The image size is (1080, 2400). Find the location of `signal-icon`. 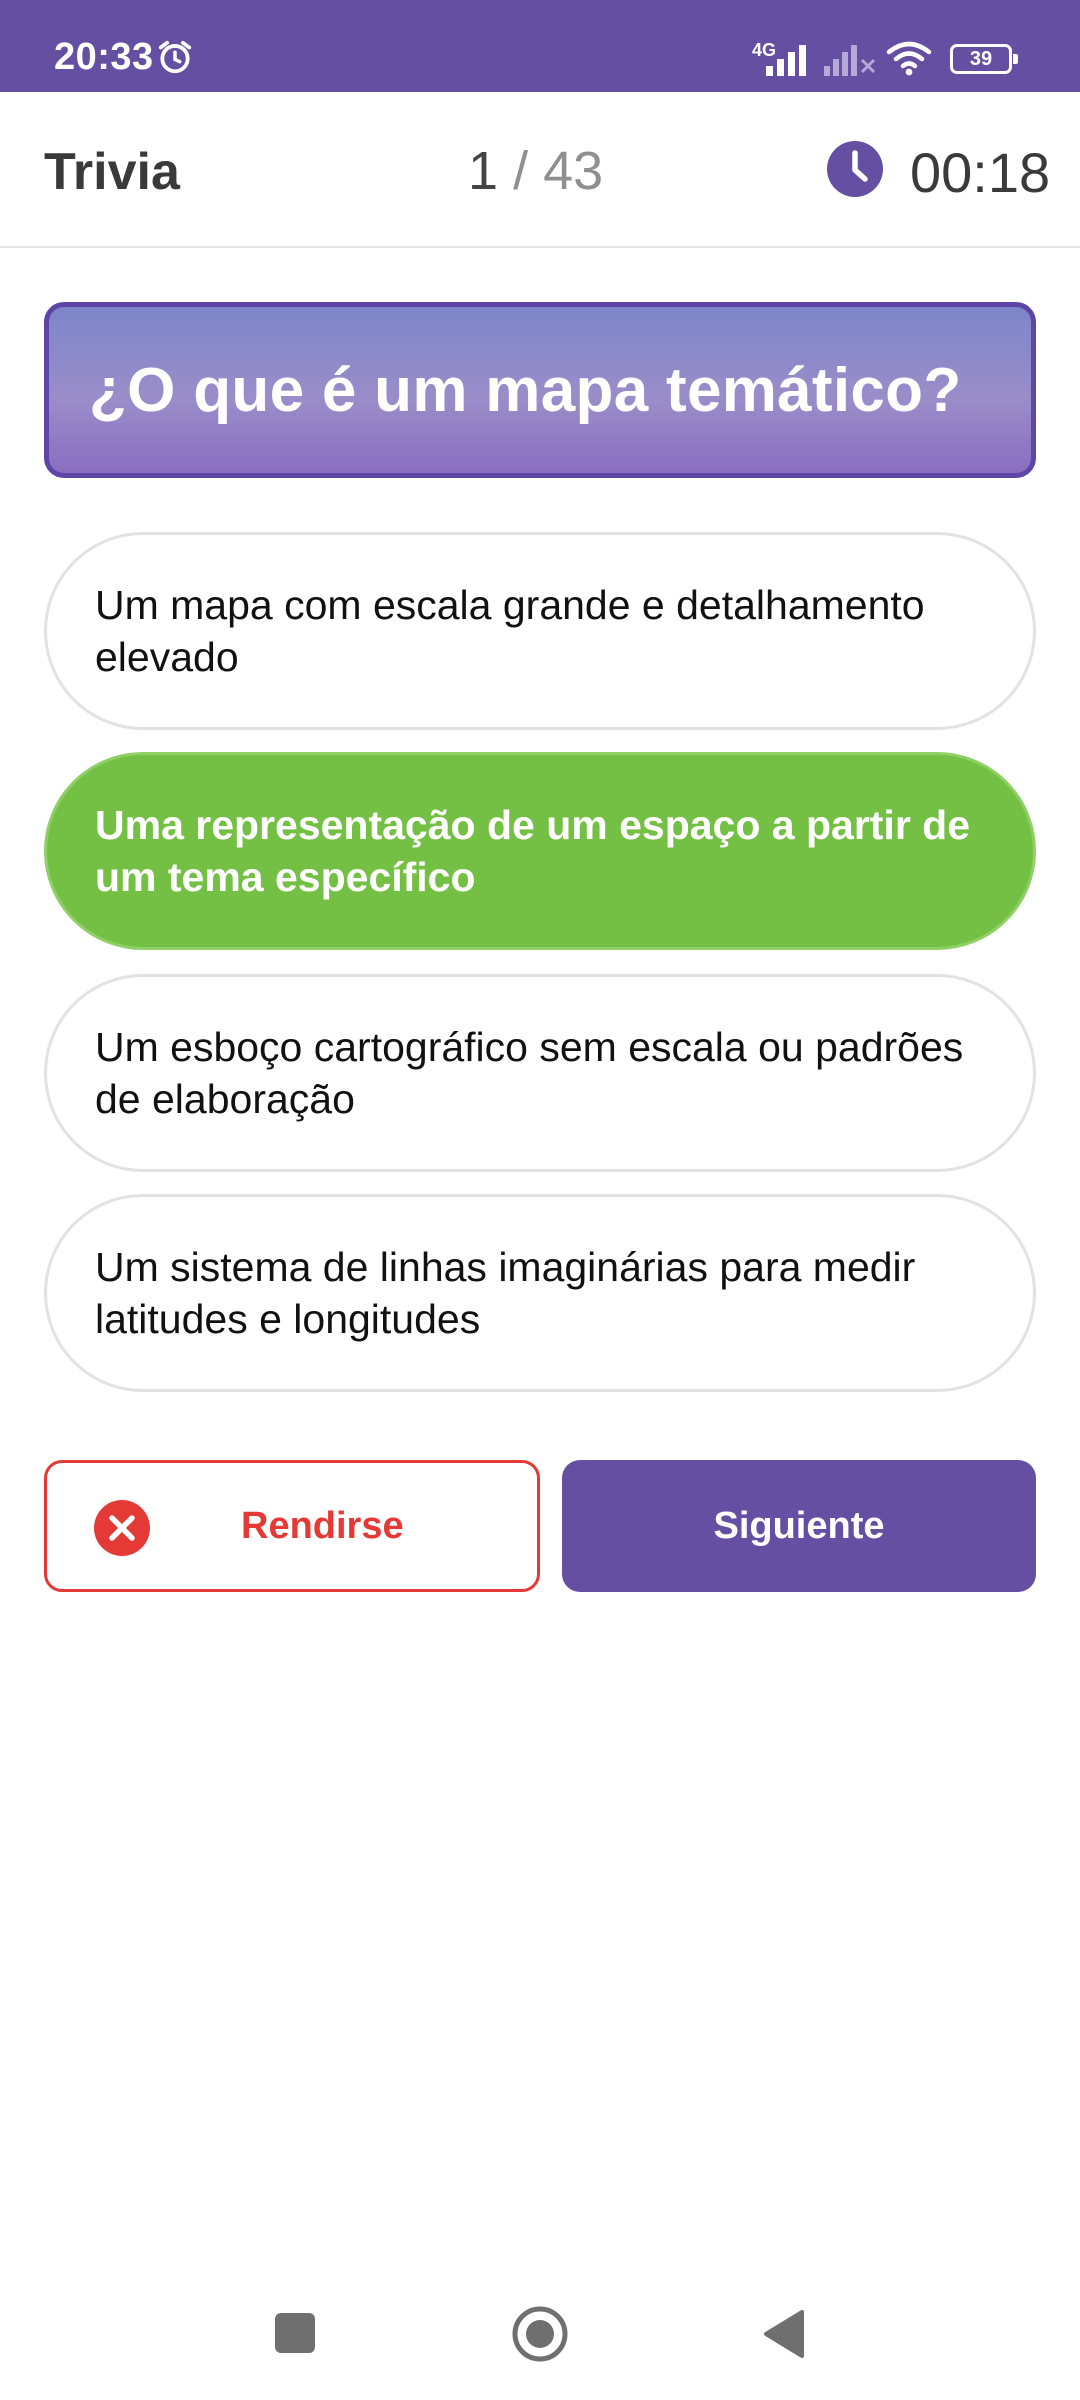

signal-icon is located at coordinates (786, 60).